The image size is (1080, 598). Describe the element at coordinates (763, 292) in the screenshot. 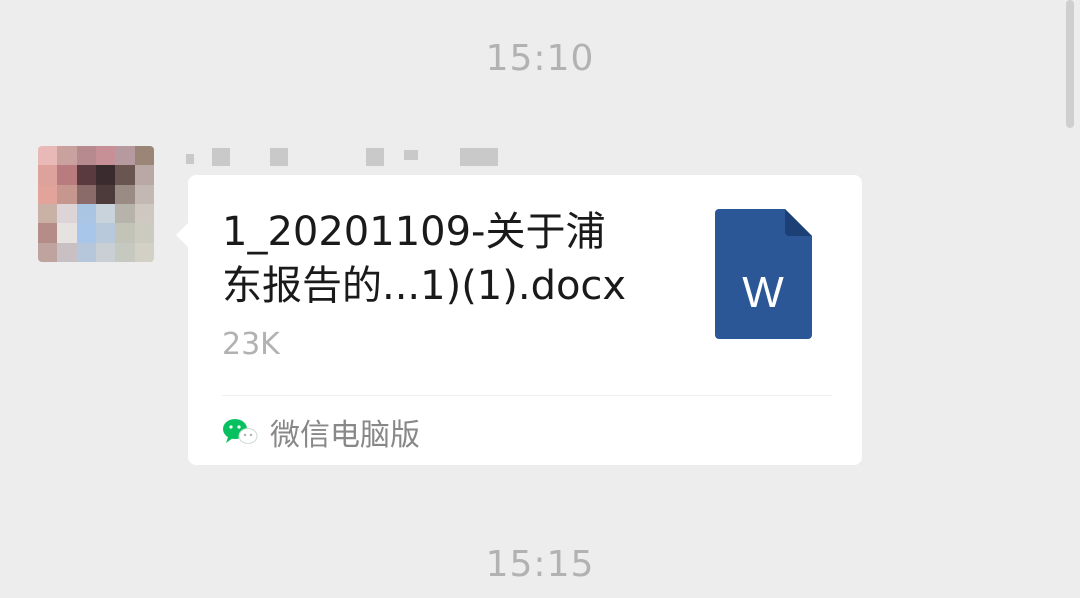

I see `word-icon-letter: W` at that location.